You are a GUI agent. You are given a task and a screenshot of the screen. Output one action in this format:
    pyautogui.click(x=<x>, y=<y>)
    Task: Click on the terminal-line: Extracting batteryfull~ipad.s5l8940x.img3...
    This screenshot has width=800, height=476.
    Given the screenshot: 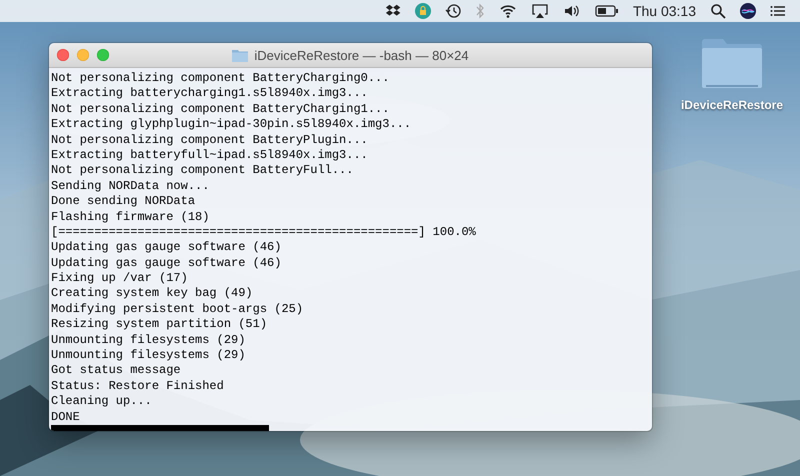 What is the action you would take?
    pyautogui.click(x=210, y=156)
    